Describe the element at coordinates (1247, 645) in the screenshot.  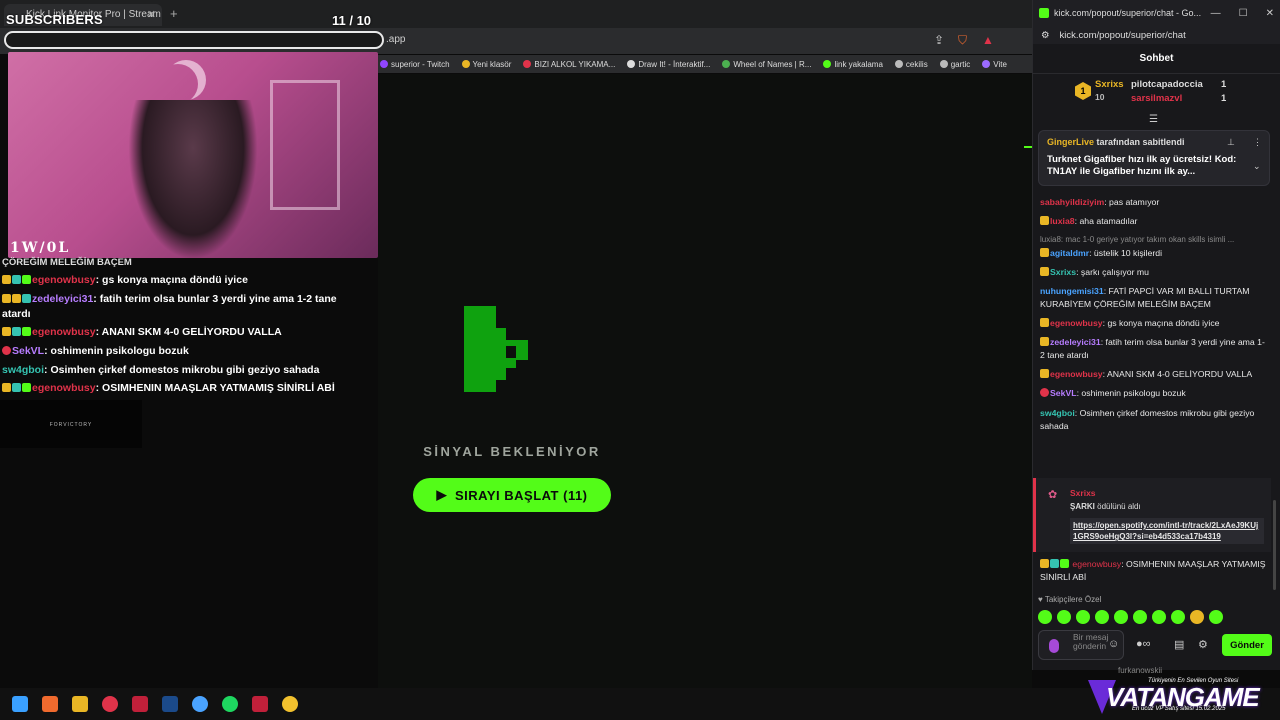
I see `send-button: Gönder` at that location.